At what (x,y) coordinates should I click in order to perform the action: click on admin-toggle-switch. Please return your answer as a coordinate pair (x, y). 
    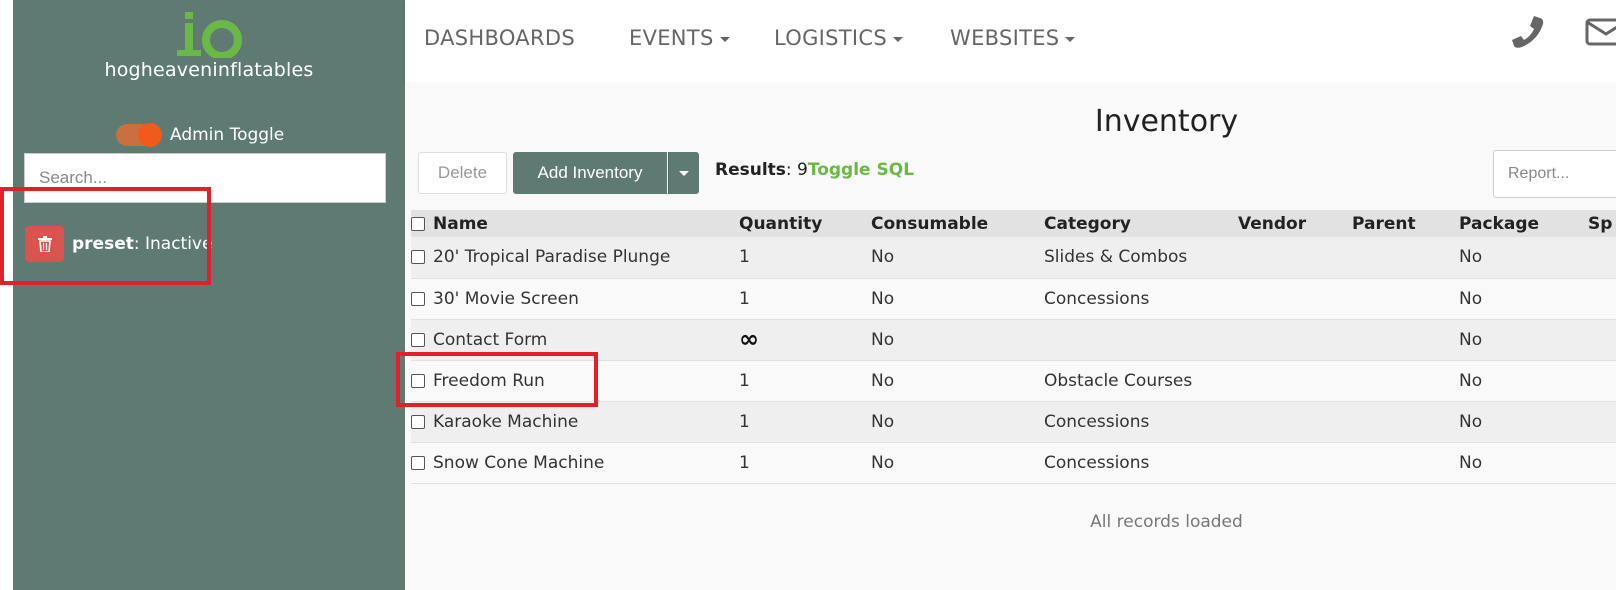
    Looking at the image, I should click on (139, 135).